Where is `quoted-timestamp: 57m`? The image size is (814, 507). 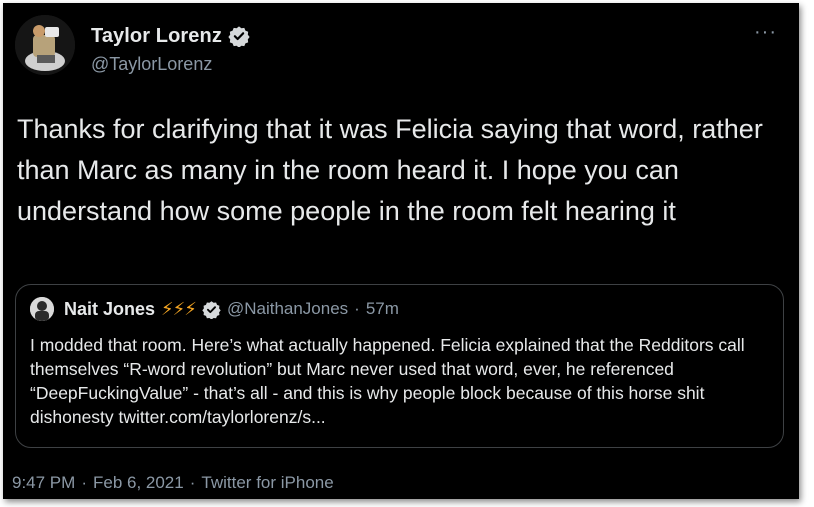
quoted-timestamp: 57m is located at coordinates (382, 308).